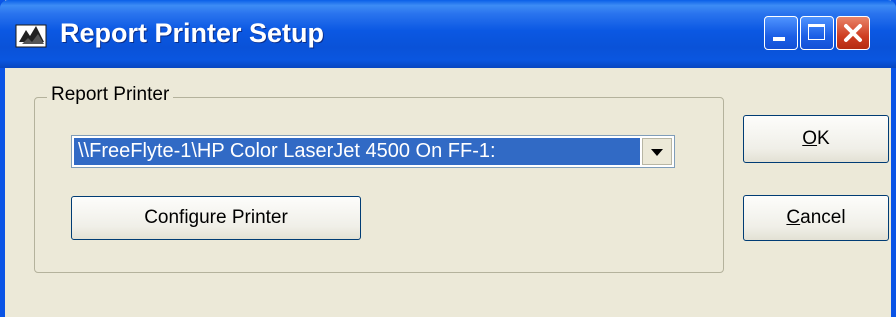 The height and width of the screenshot is (317, 896). I want to click on cancel-button: Cancel, so click(816, 218).